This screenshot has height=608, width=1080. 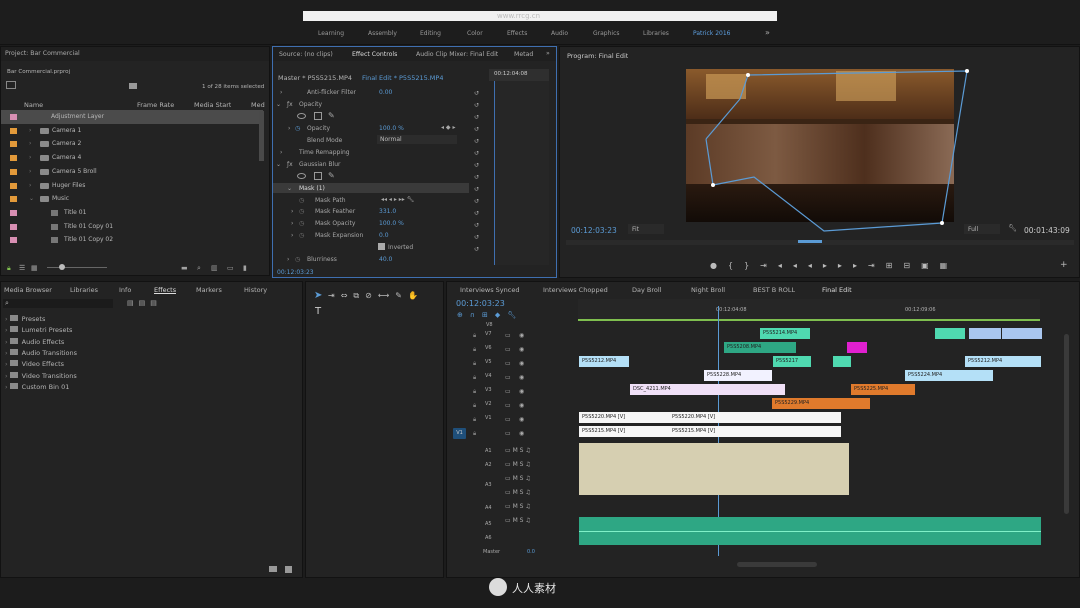 What do you see at coordinates (548, 53) in the screenshot?
I see `more-tabs-icon: »` at bounding box center [548, 53].